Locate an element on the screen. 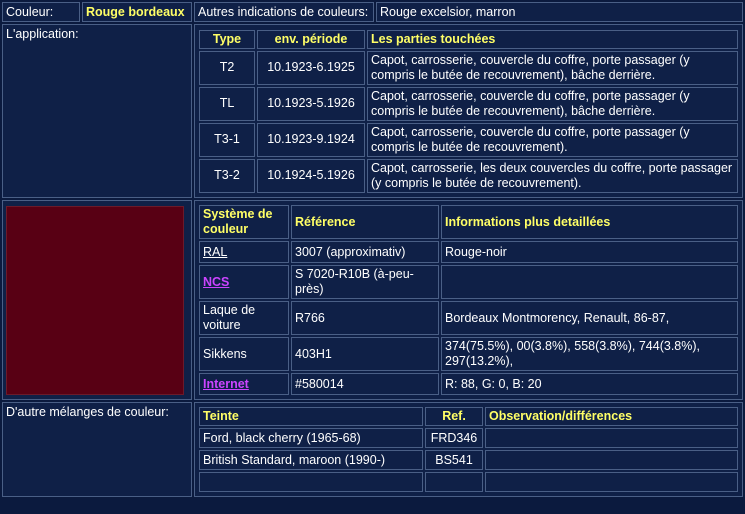 This screenshot has height=514, width=745. col-informations: Informations plus detaillées is located at coordinates (589, 222).